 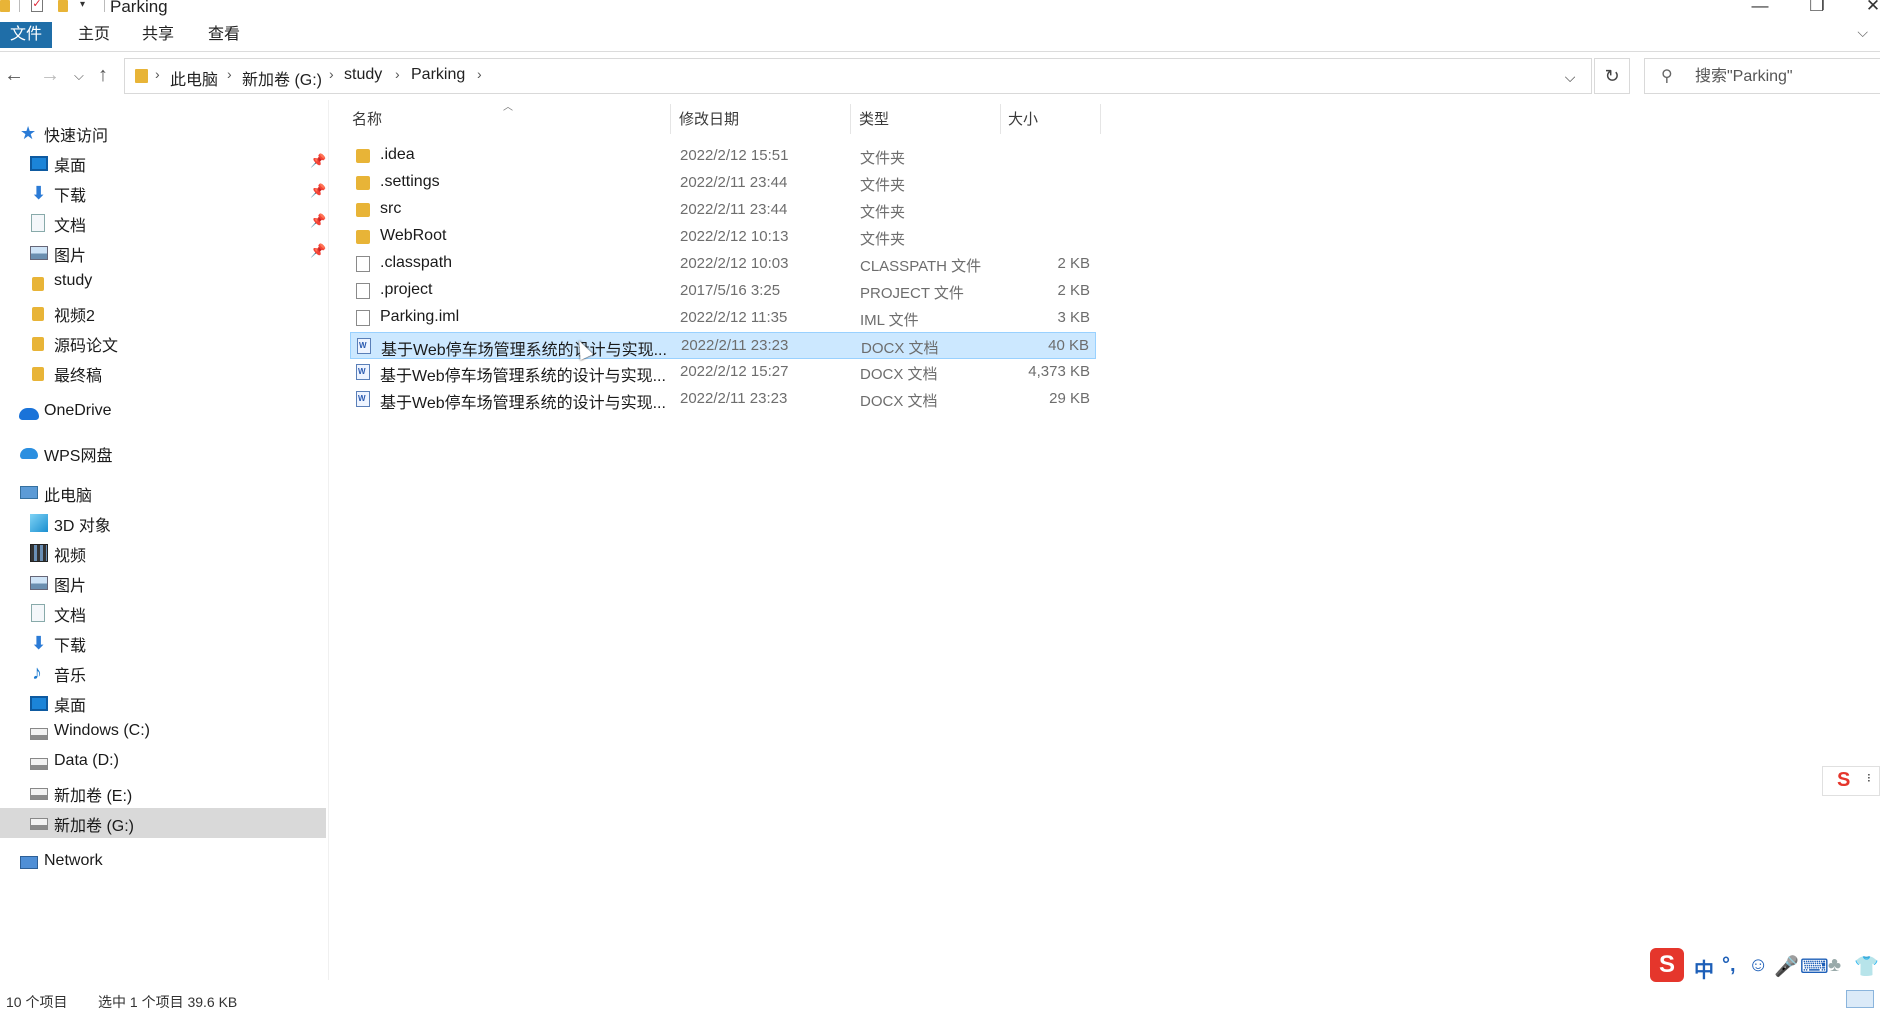 What do you see at coordinates (1869, 8) in the screenshot?
I see `close-icon: ✕` at bounding box center [1869, 8].